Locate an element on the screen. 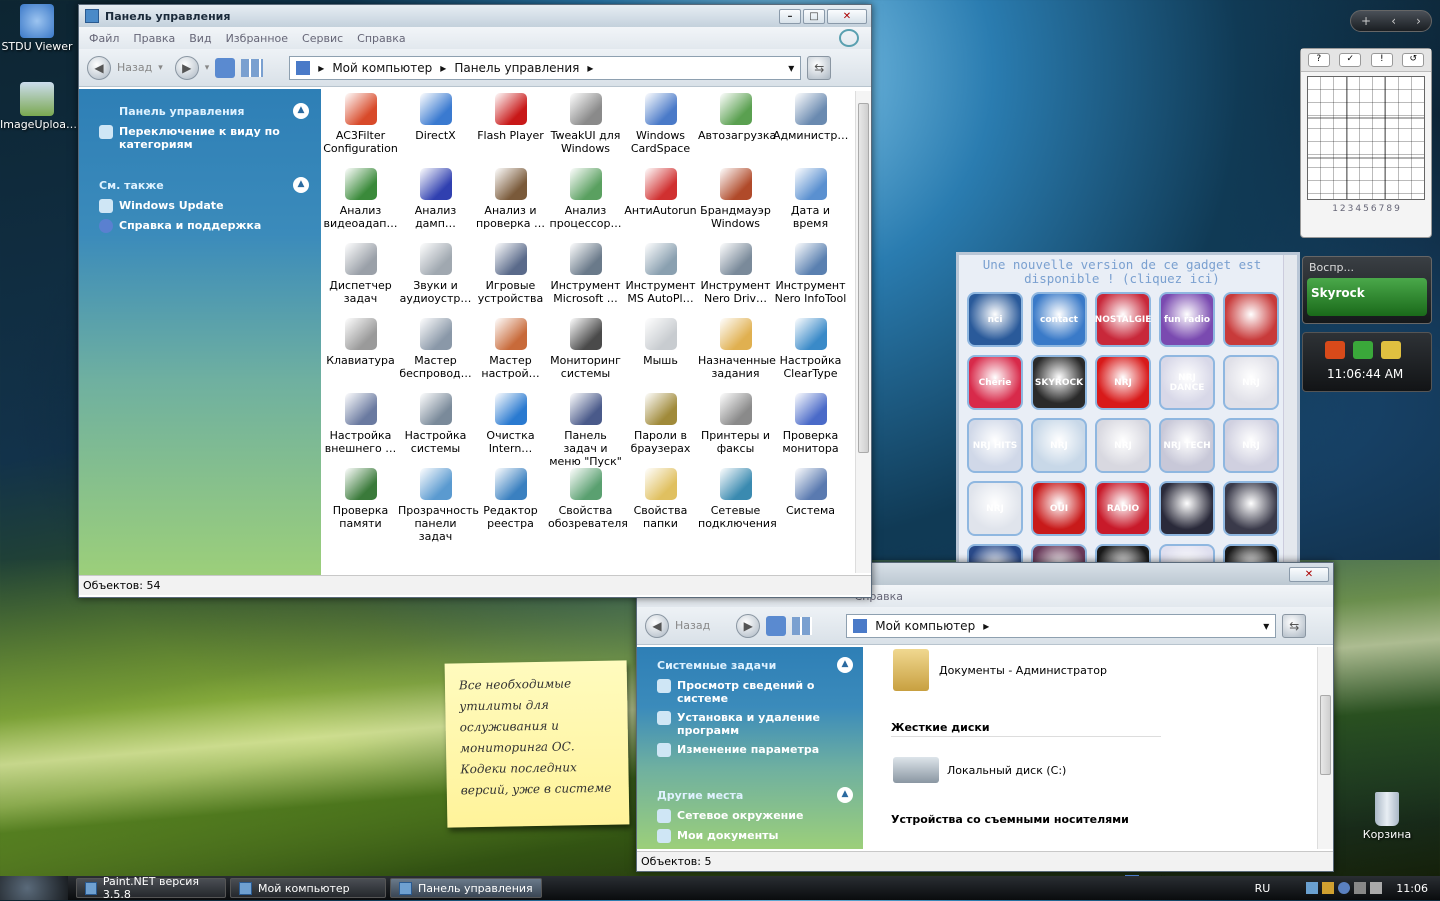  control-panel-item: Проверка памяти is located at coordinates (360, 503).